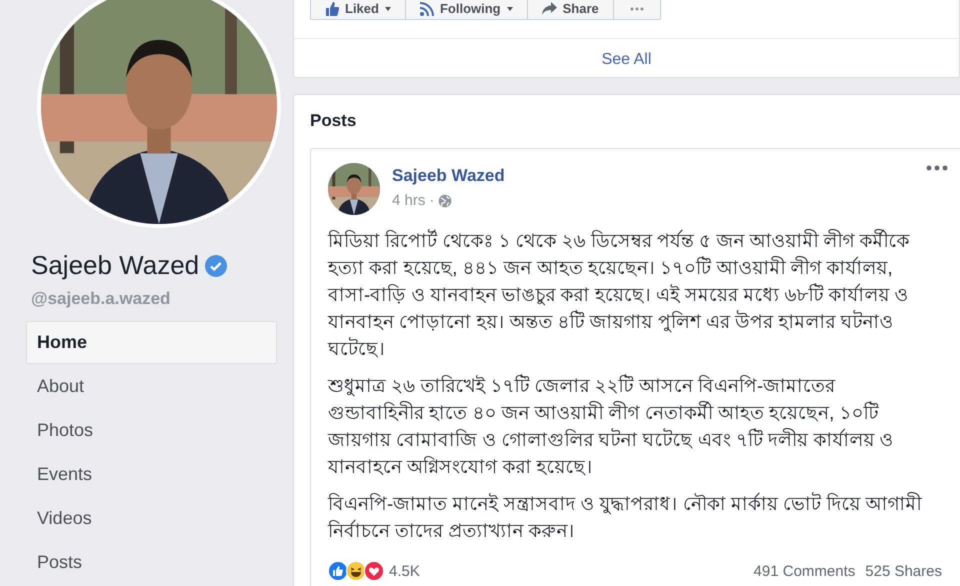 The image size is (960, 586). I want to click on nav-item: Photos, so click(151, 430).